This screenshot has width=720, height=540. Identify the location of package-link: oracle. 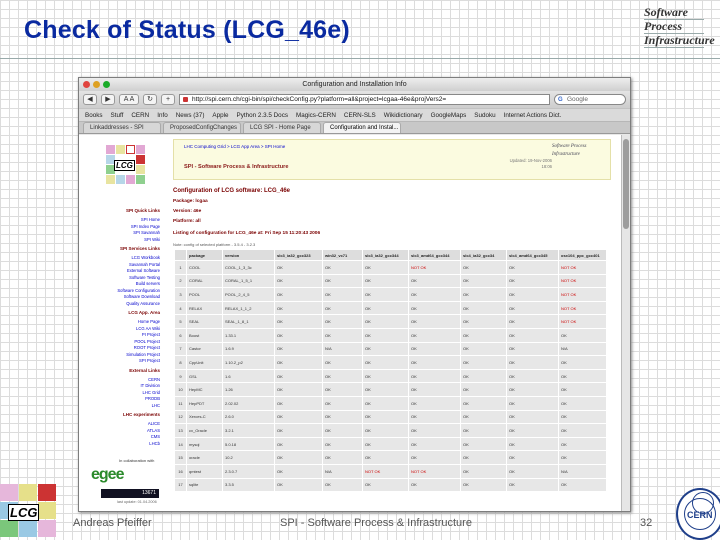
(204, 457).